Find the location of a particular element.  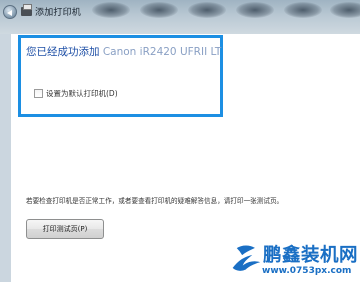

print-test-page-button: 打印测试页(P) is located at coordinates (65, 229).